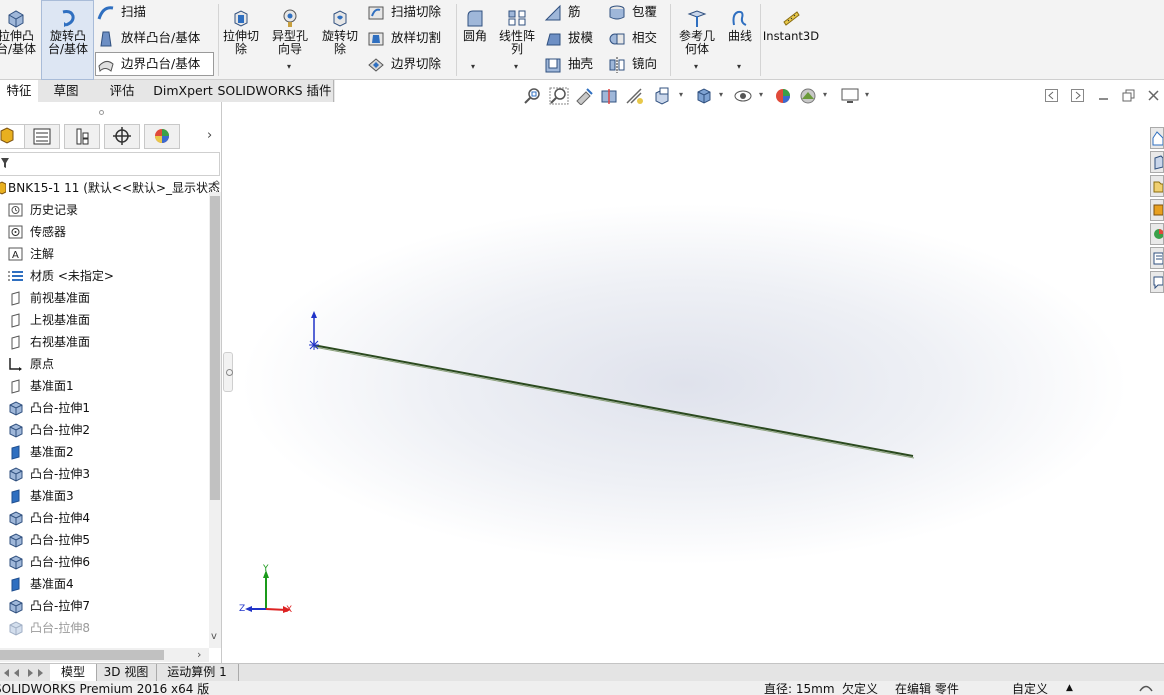 This screenshot has height=695, width=1164. What do you see at coordinates (1157, 258) in the screenshot?
I see `task-pane-custom-properties` at bounding box center [1157, 258].